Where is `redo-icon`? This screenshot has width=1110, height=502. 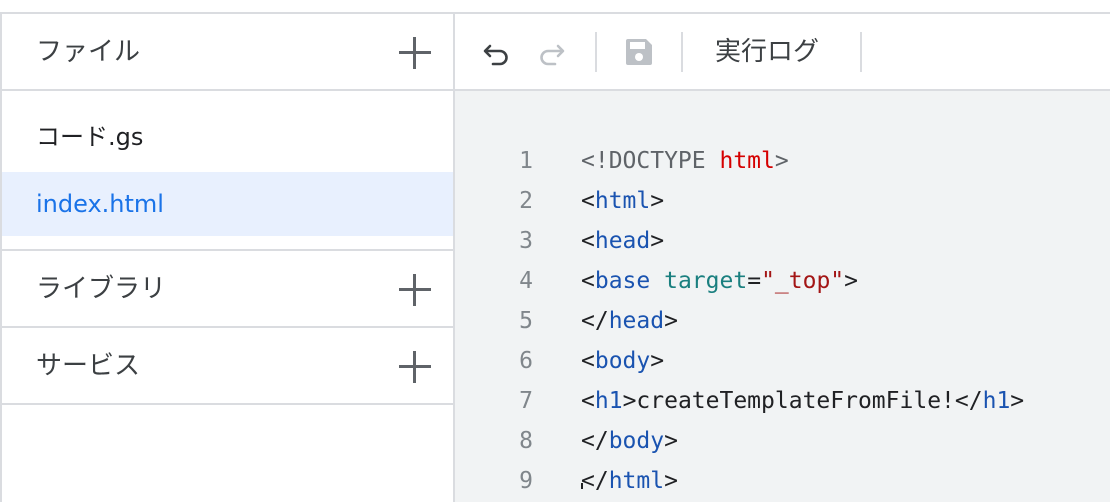
redo-icon is located at coordinates (551, 52).